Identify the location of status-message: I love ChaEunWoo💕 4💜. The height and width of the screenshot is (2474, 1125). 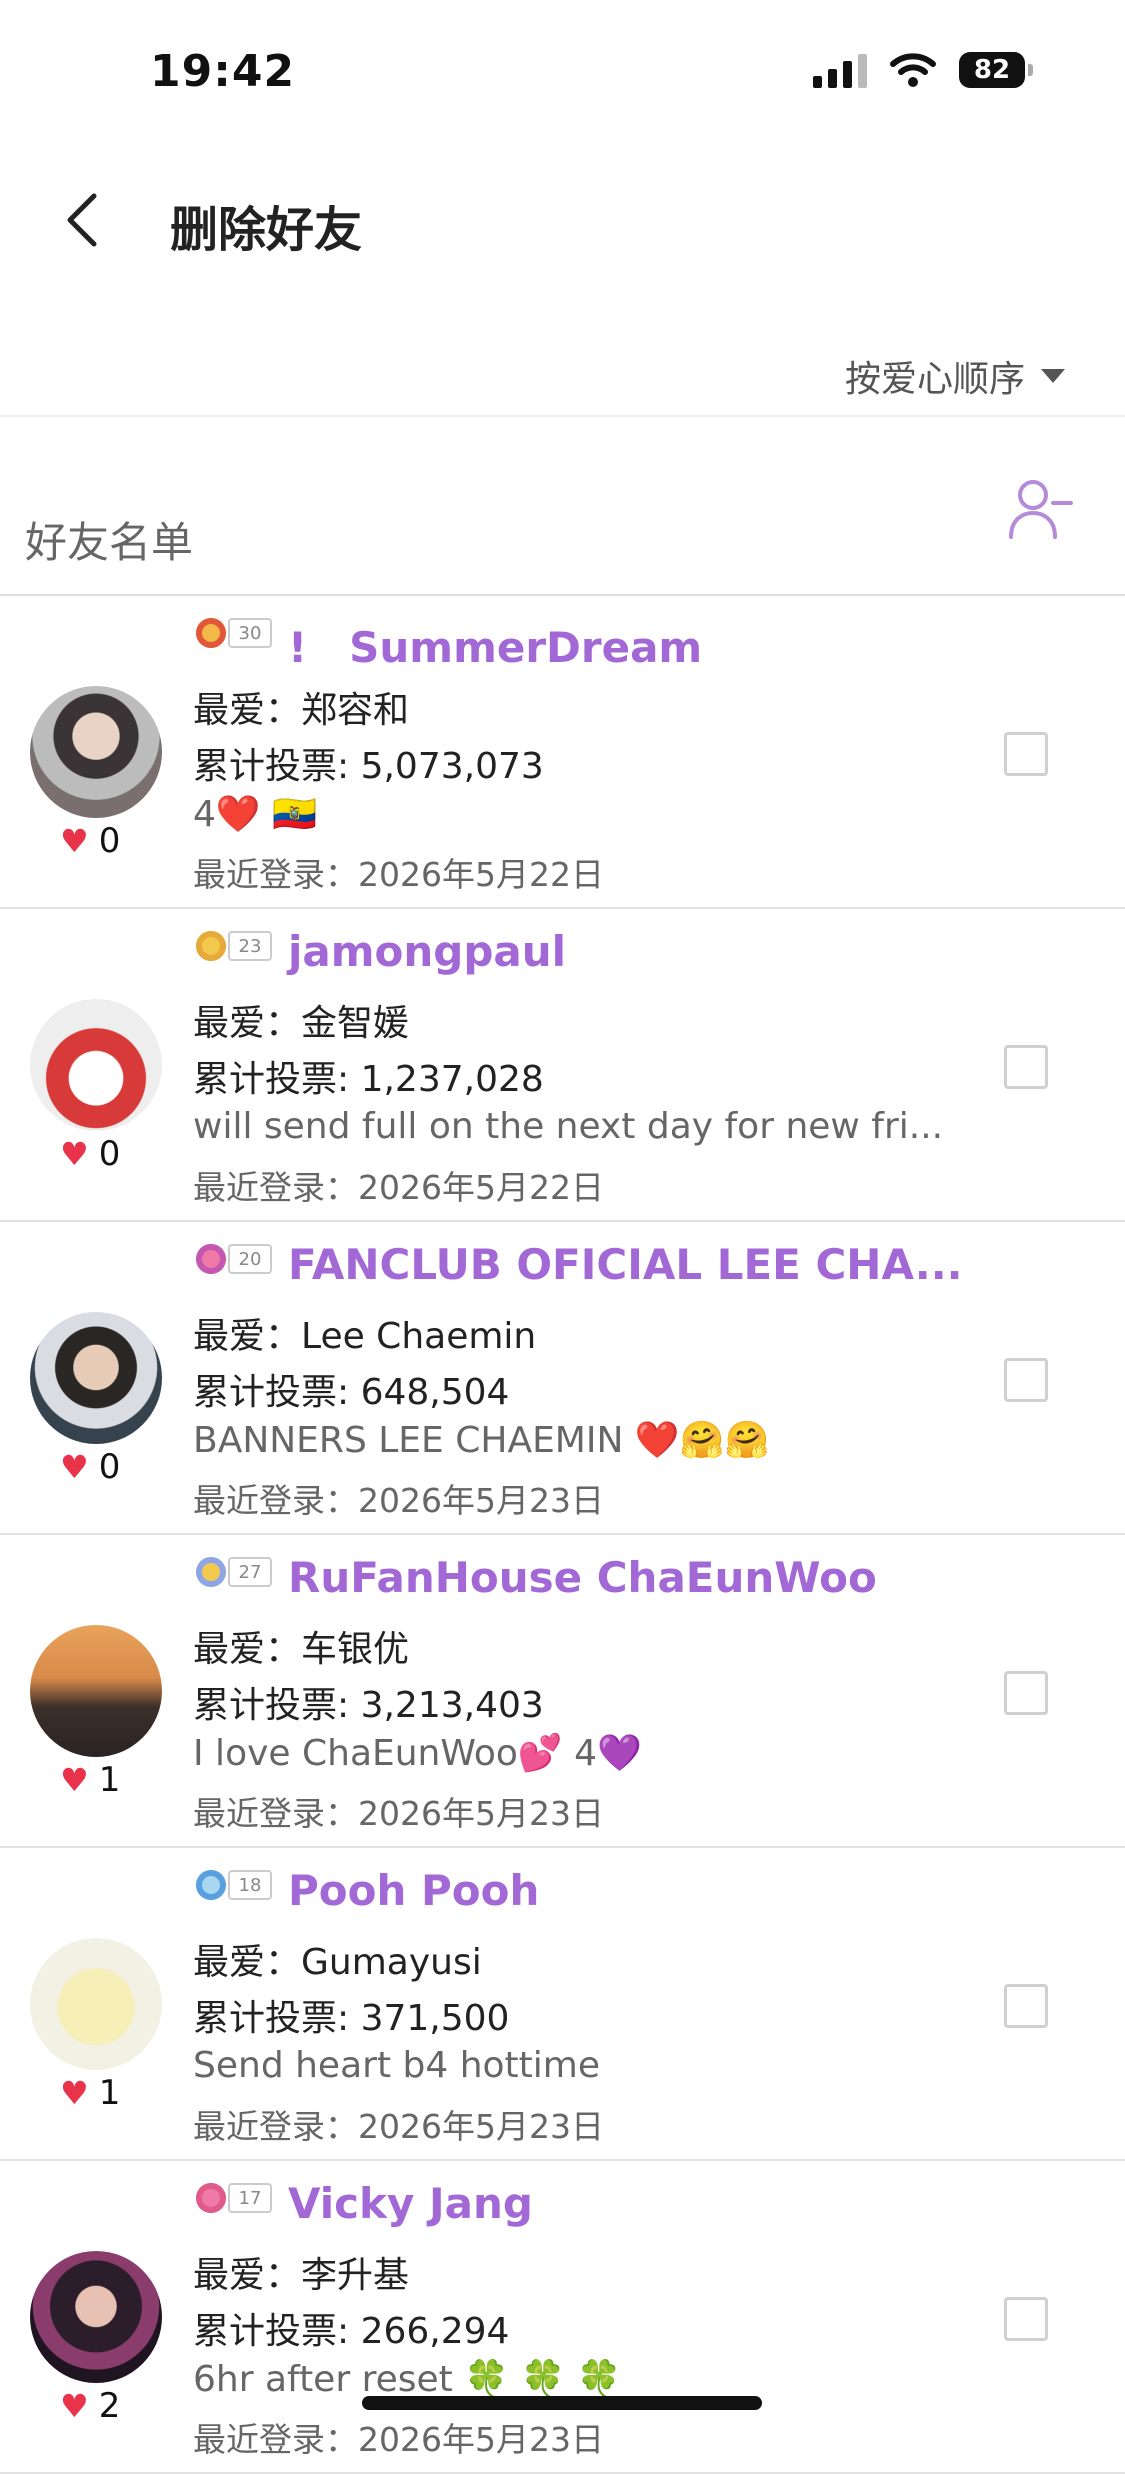
(417, 1753).